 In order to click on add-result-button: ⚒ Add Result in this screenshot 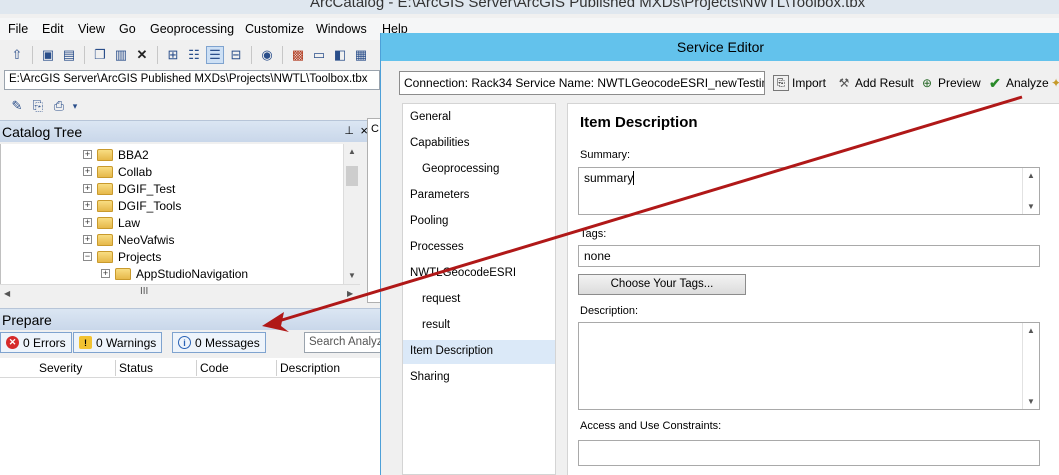, I will do `click(875, 83)`.